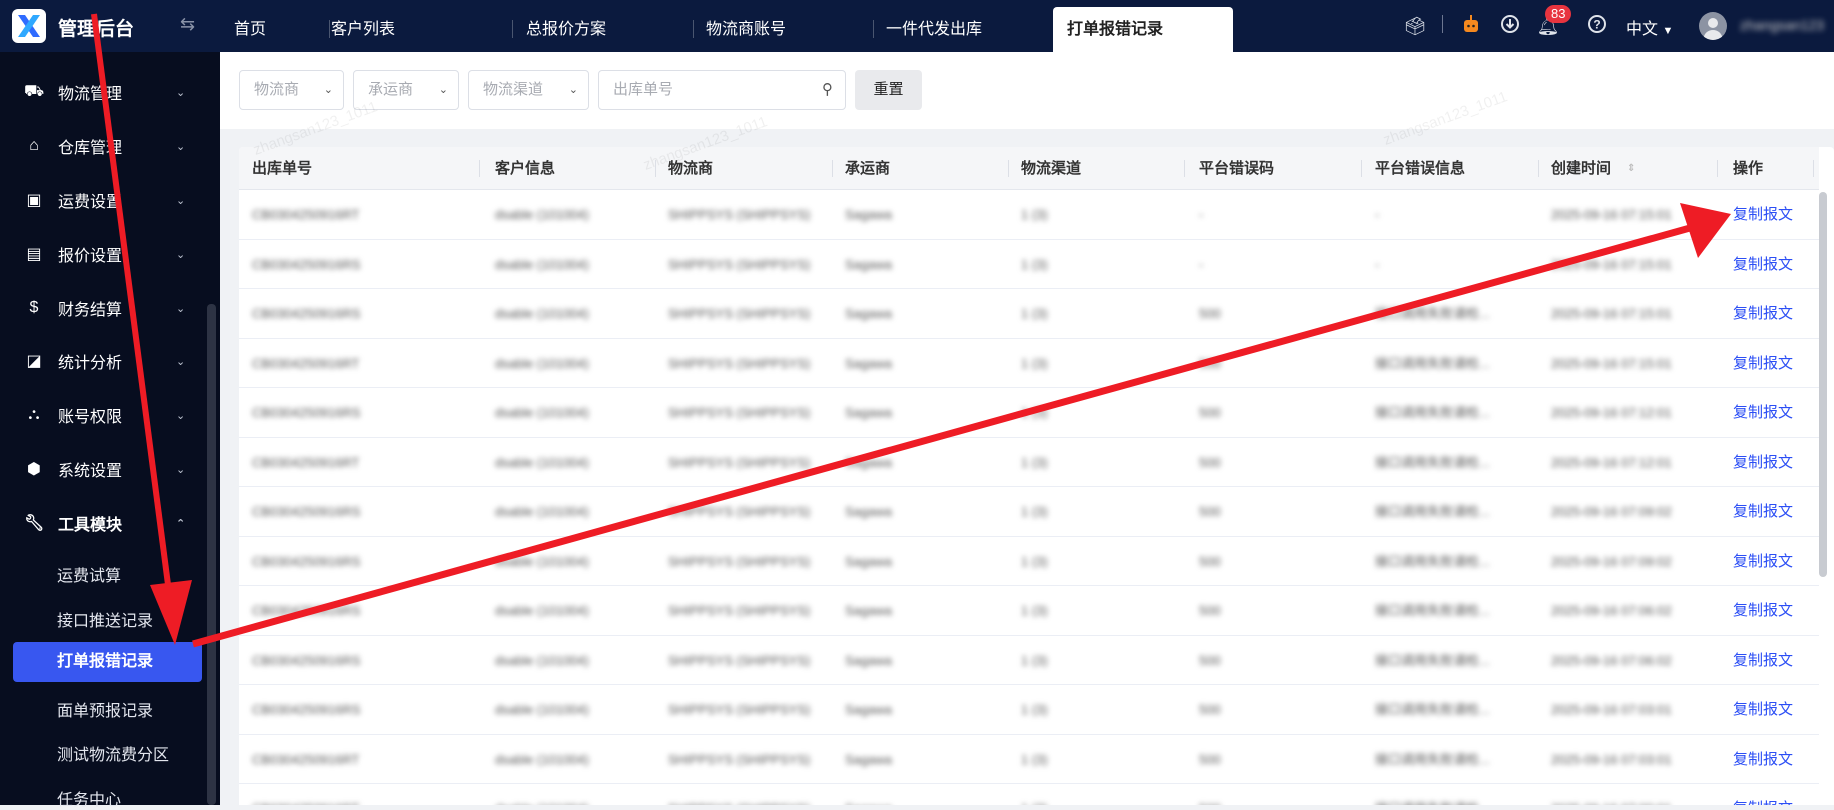 The width and height of the screenshot is (1834, 810). What do you see at coordinates (1377, 264) in the screenshot?
I see `table-cell: -` at bounding box center [1377, 264].